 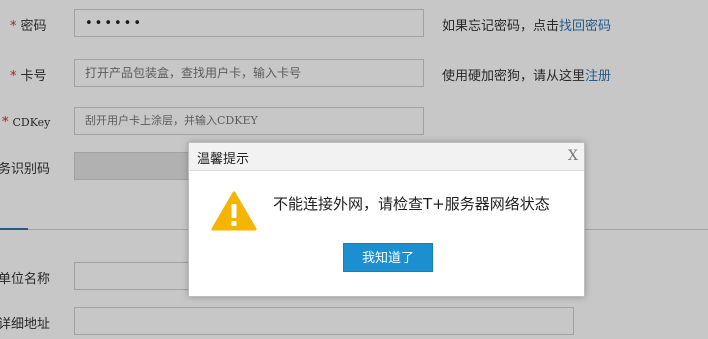 What do you see at coordinates (388, 257) in the screenshot?
I see `acknowledge-button: 我知道了` at bounding box center [388, 257].